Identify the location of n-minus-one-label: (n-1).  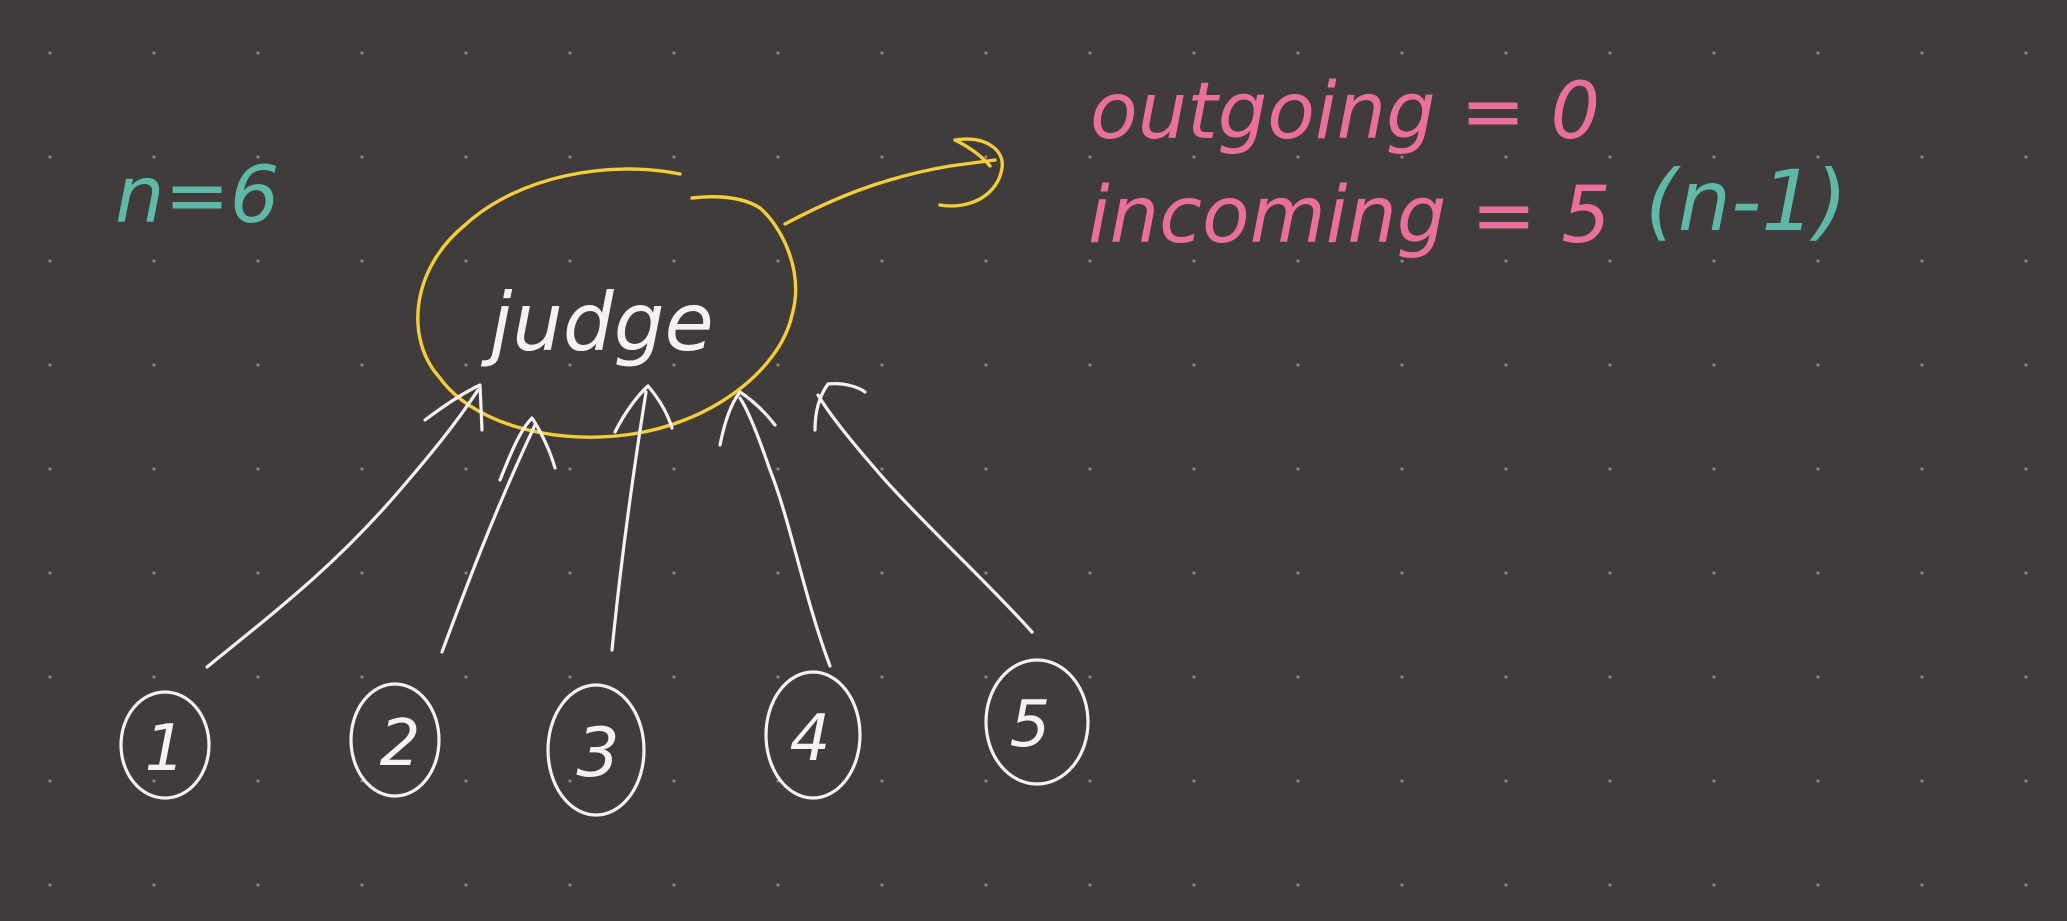
(1746, 201).